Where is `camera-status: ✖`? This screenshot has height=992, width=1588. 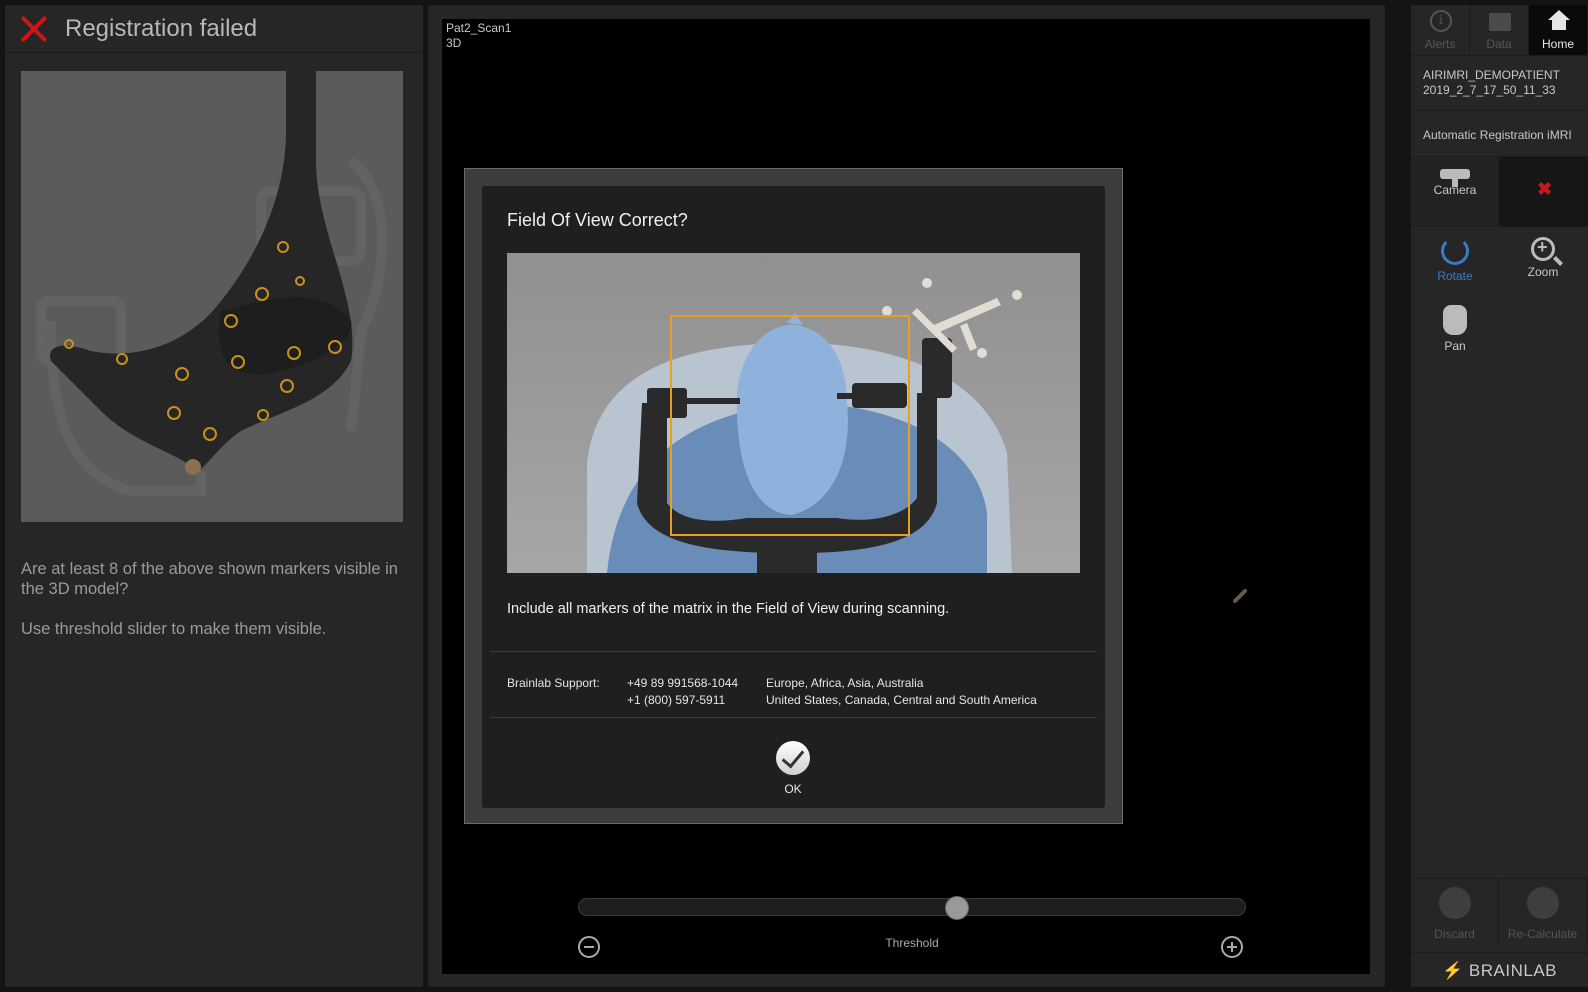
camera-status: ✖ is located at coordinates (1543, 192).